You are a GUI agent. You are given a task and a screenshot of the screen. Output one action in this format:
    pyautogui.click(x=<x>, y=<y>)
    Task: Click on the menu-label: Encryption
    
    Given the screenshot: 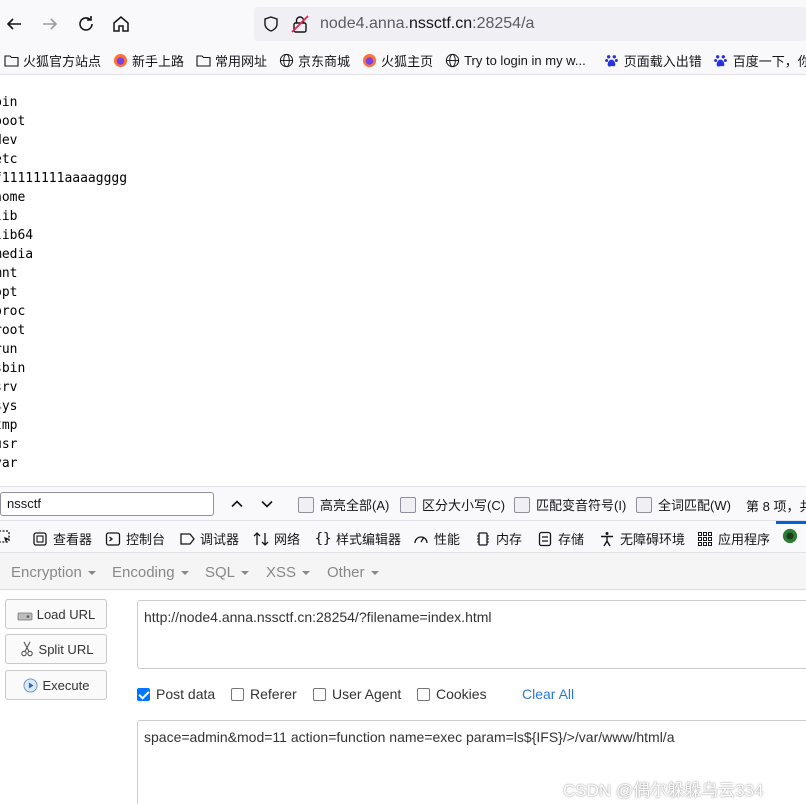 What is the action you would take?
    pyautogui.click(x=46, y=572)
    